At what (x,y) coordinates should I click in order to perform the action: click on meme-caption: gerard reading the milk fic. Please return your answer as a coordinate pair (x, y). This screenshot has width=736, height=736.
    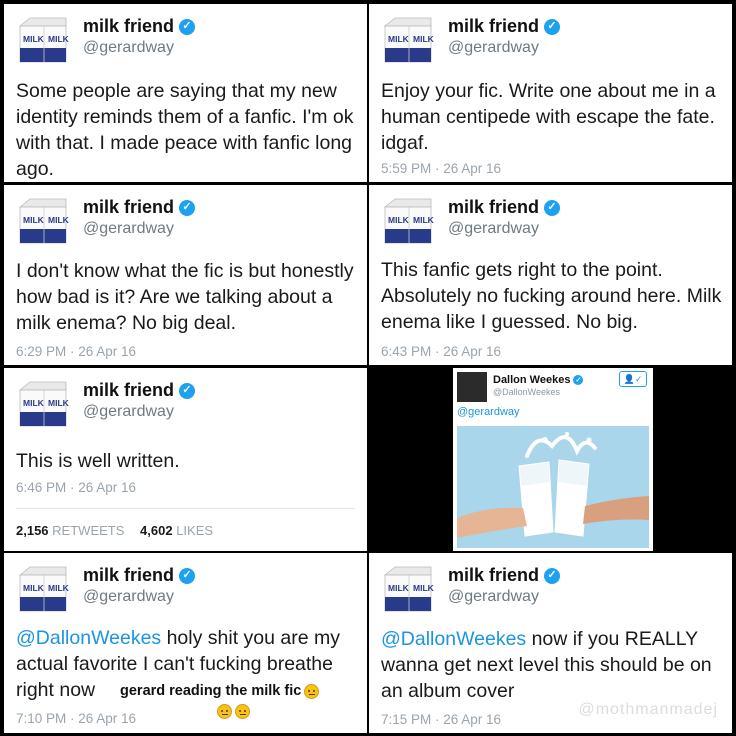
    Looking at the image, I should click on (220, 691).